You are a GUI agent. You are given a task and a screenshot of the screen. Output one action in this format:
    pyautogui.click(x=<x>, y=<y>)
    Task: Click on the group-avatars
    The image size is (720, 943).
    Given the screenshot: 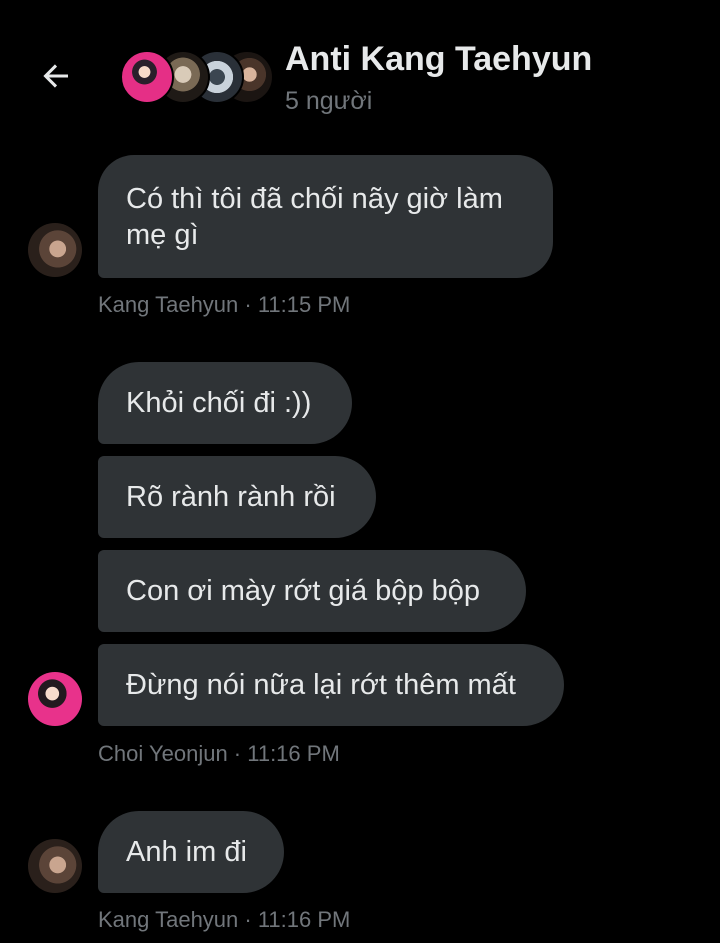 What is the action you would take?
    pyautogui.click(x=197, y=77)
    